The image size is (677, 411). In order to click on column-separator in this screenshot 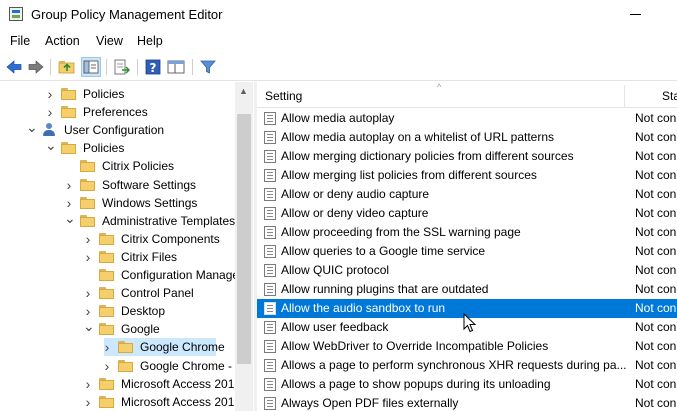, I will do `click(624, 96)`.